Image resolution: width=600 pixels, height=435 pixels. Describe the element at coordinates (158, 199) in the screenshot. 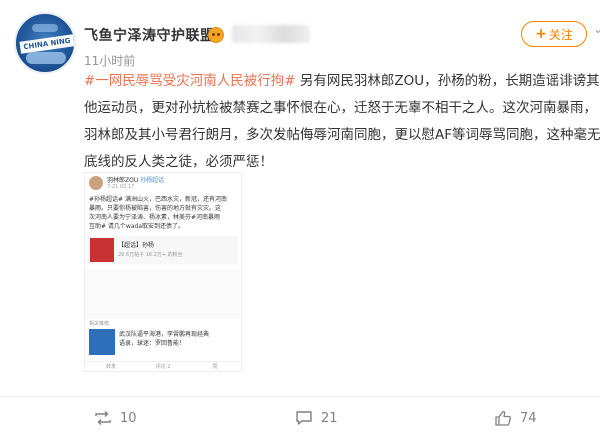

I see `embed-text-line: #孙杨超话# 满洲山火，巴西水灾，新冠，还有河南` at that location.